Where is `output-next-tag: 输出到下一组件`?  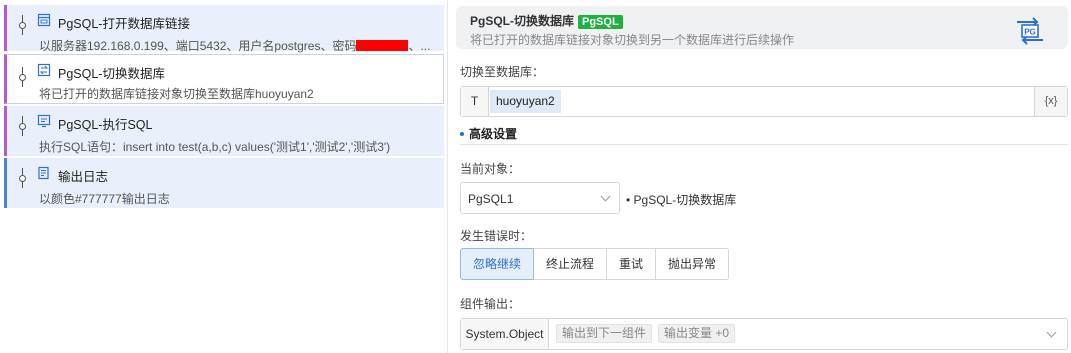
output-next-tag: 输出到下一组件 is located at coordinates (604, 333).